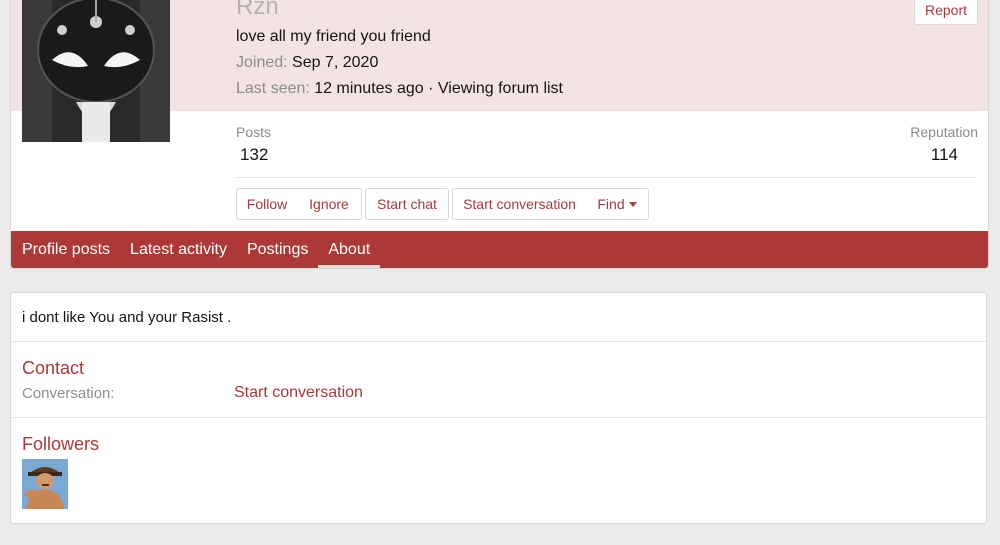  I want to click on member-avatar, so click(96, 71).